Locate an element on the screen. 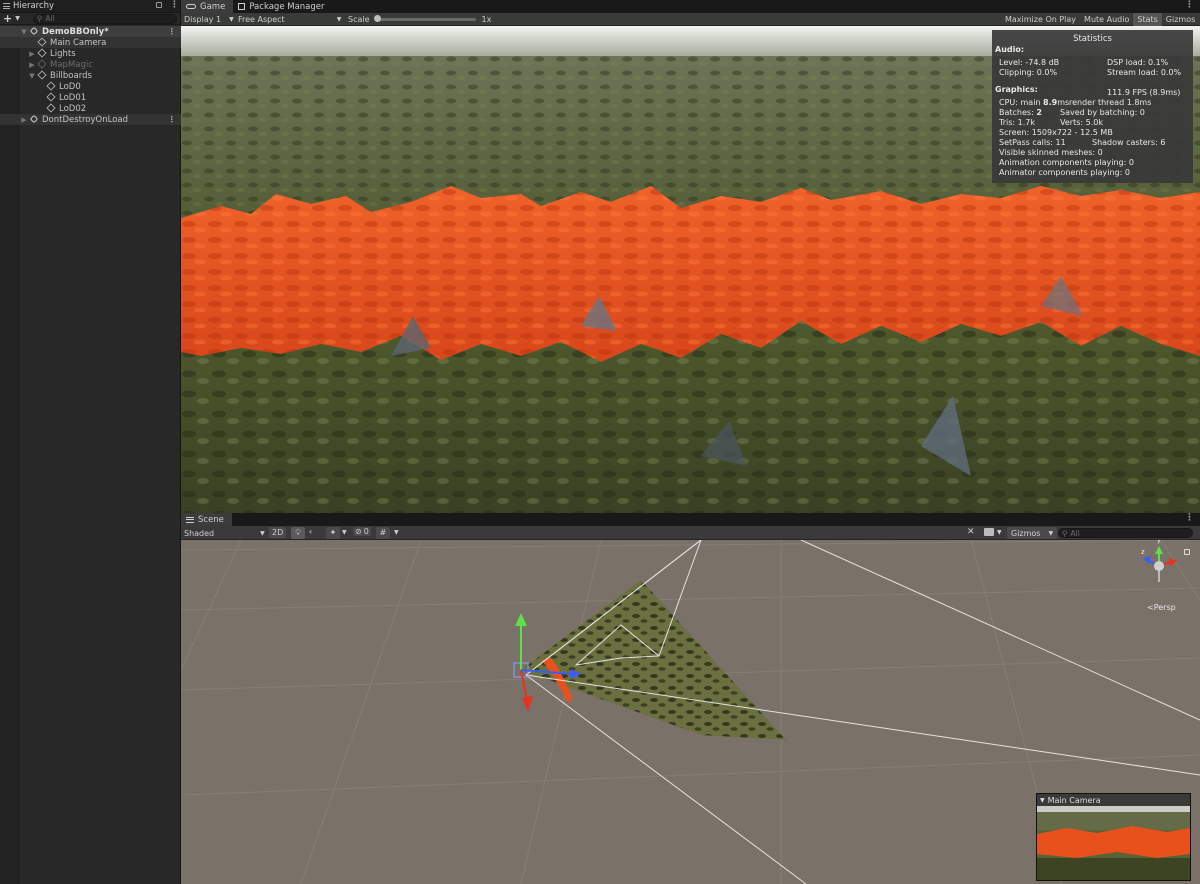 The image size is (1200, 884). statistics-title: Statistics is located at coordinates (1092, 39).